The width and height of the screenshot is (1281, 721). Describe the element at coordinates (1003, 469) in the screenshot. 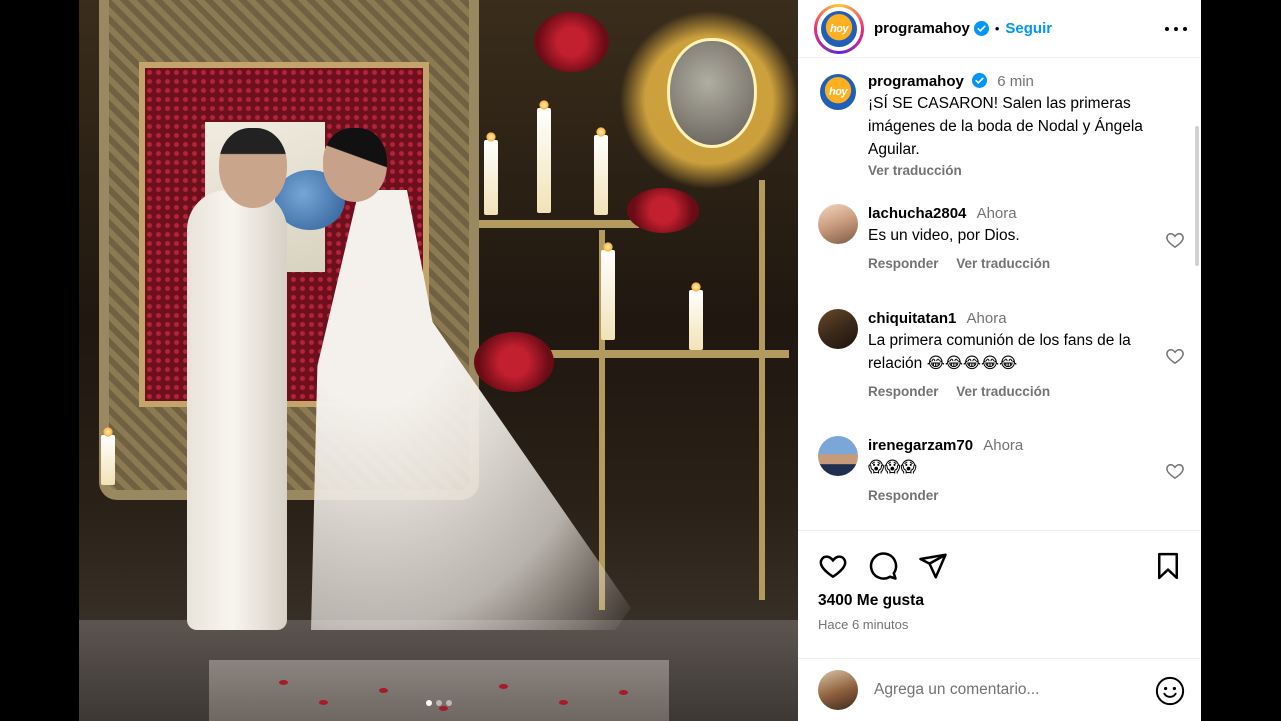

I see `comment-item: irenegarzam70 Ahora 😱😱😱 Responder` at that location.